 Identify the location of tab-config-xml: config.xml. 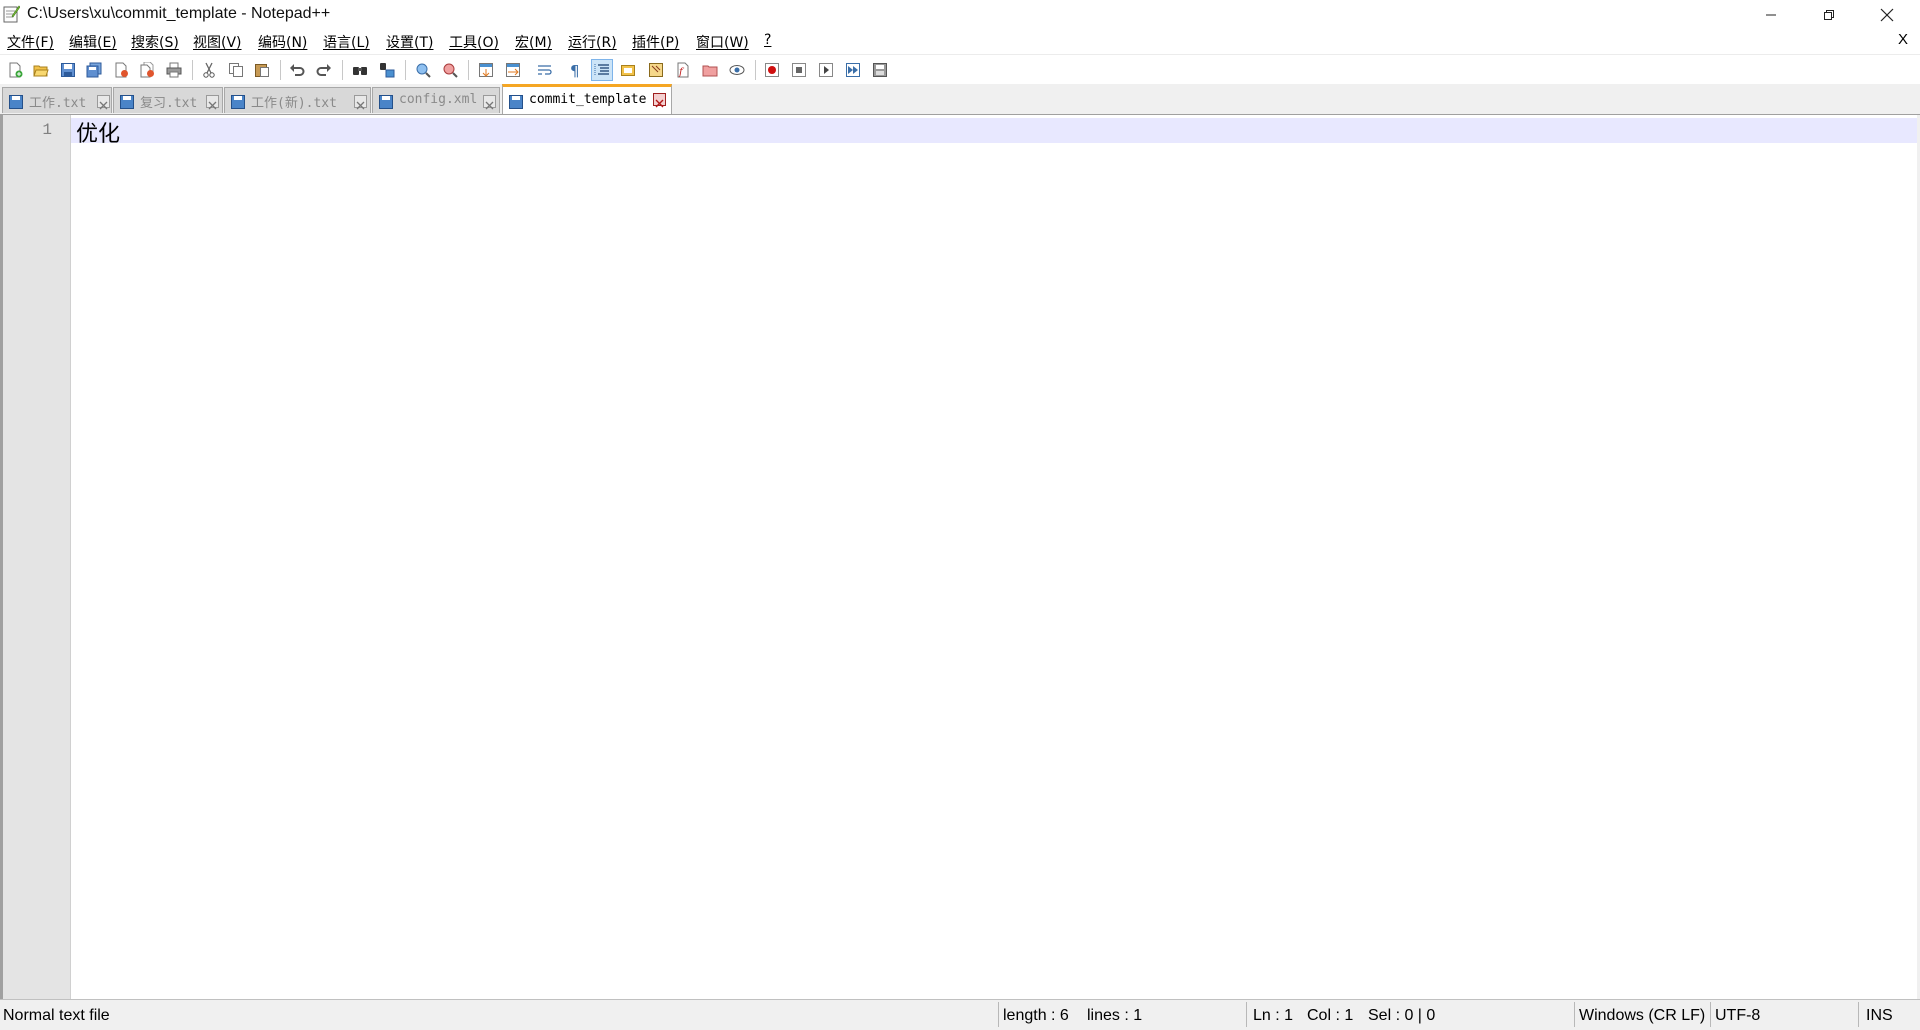
(436, 100).